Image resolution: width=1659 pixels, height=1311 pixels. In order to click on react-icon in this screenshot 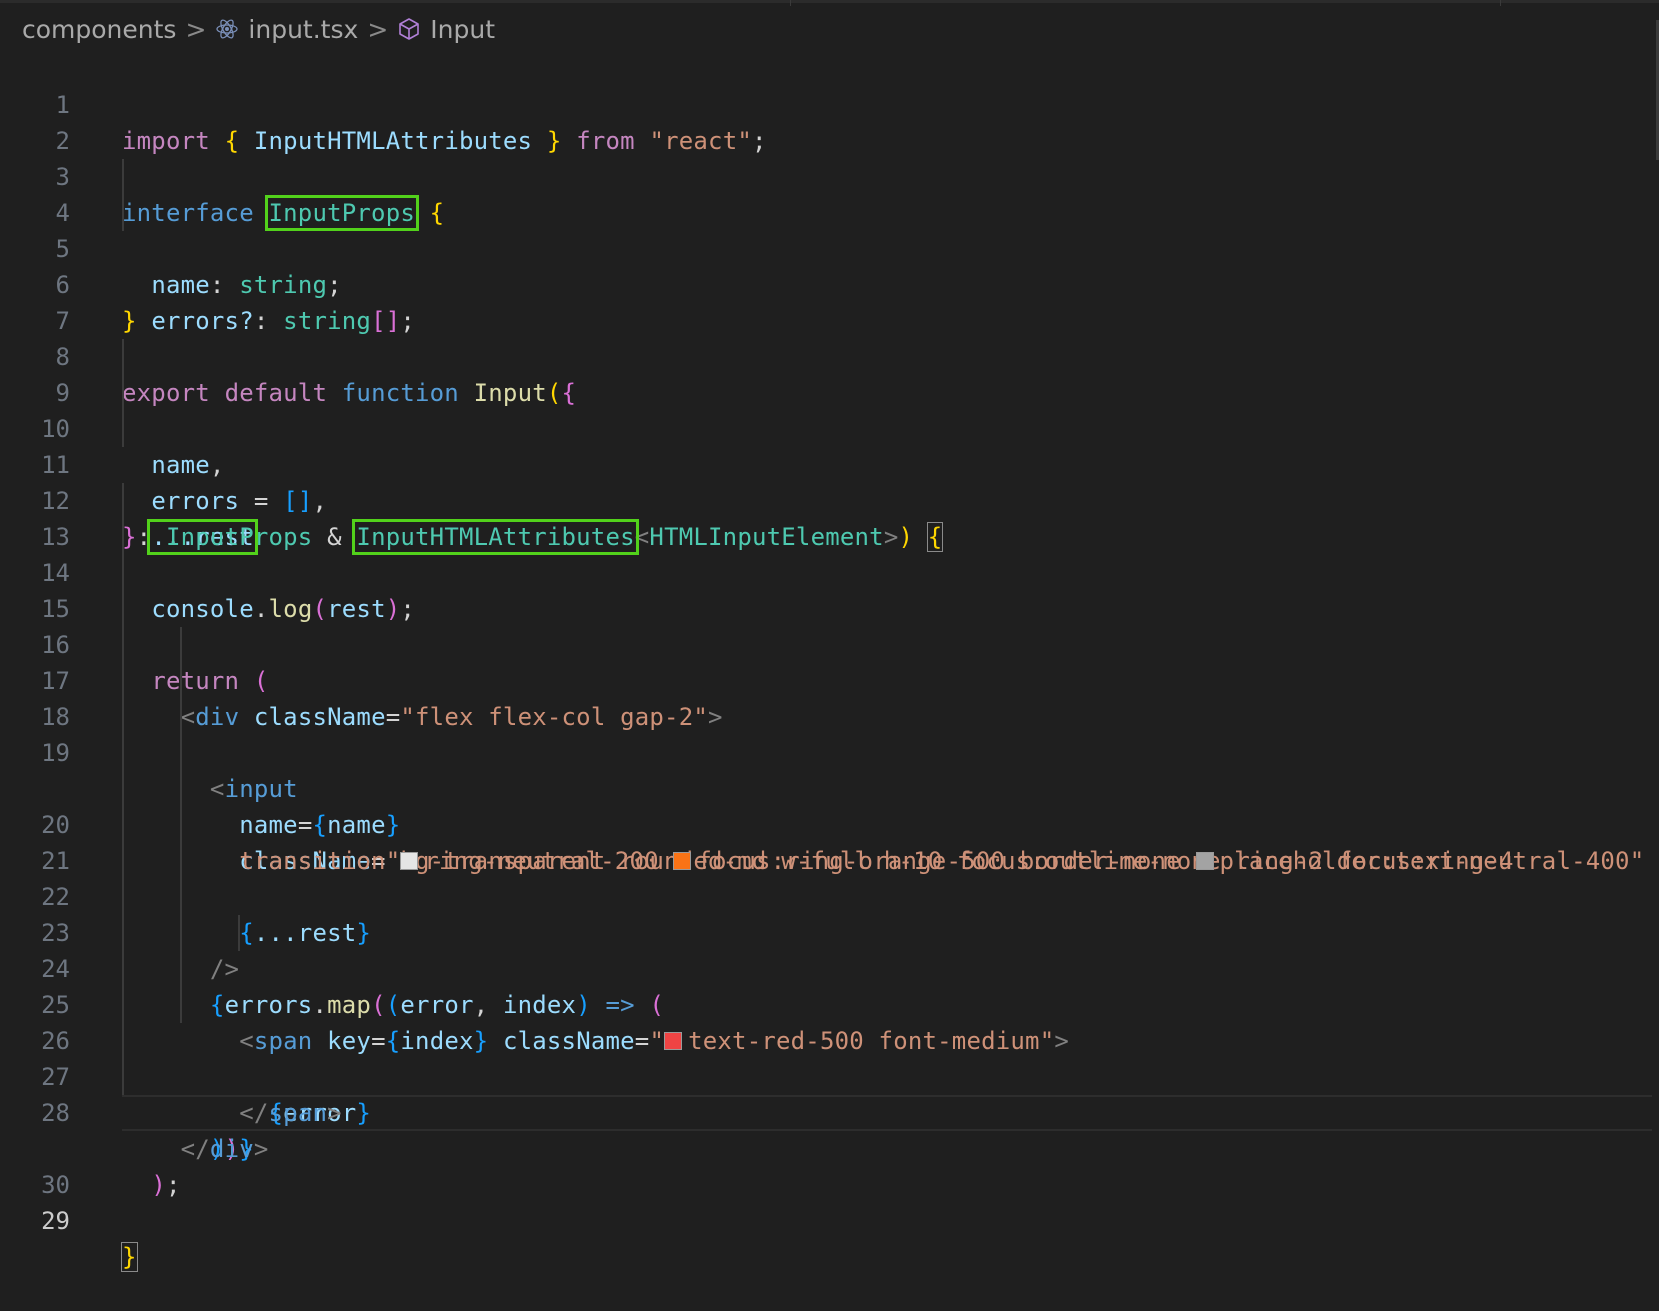, I will do `click(227, 29)`.